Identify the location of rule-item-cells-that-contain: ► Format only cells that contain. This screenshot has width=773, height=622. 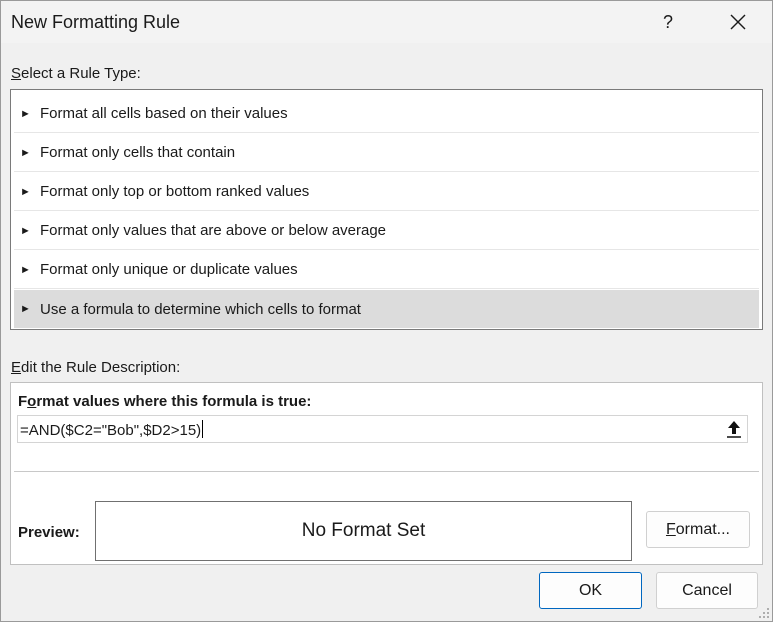
(386, 153).